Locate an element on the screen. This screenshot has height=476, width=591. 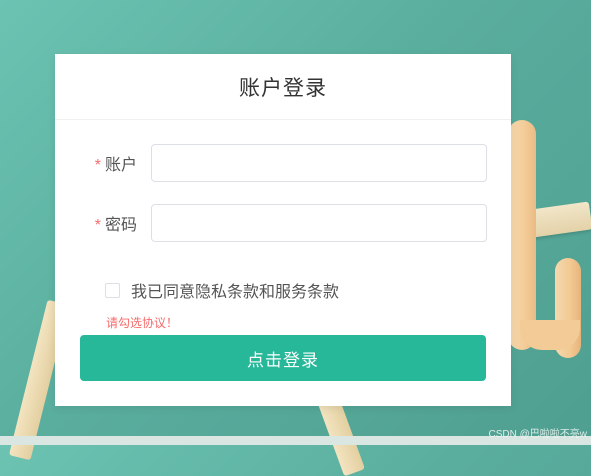
password-label: * 密码 is located at coordinates (103, 223).